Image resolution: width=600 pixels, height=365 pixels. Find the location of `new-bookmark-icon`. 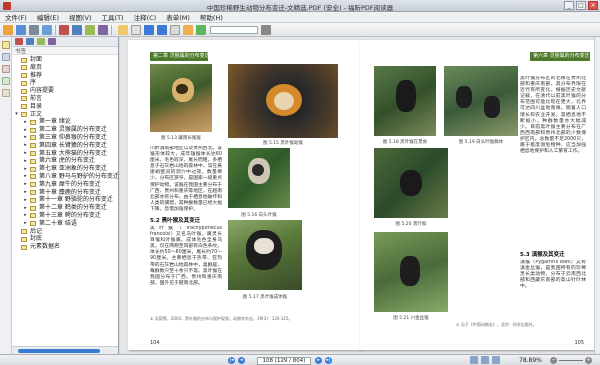

new-bookmark-icon is located at coordinates (30, 41).